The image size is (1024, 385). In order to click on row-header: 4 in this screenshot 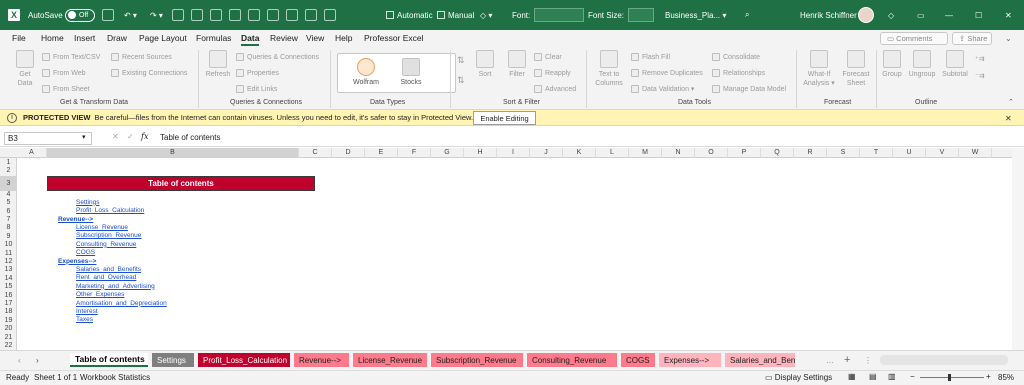, I will do `click(8, 195)`.